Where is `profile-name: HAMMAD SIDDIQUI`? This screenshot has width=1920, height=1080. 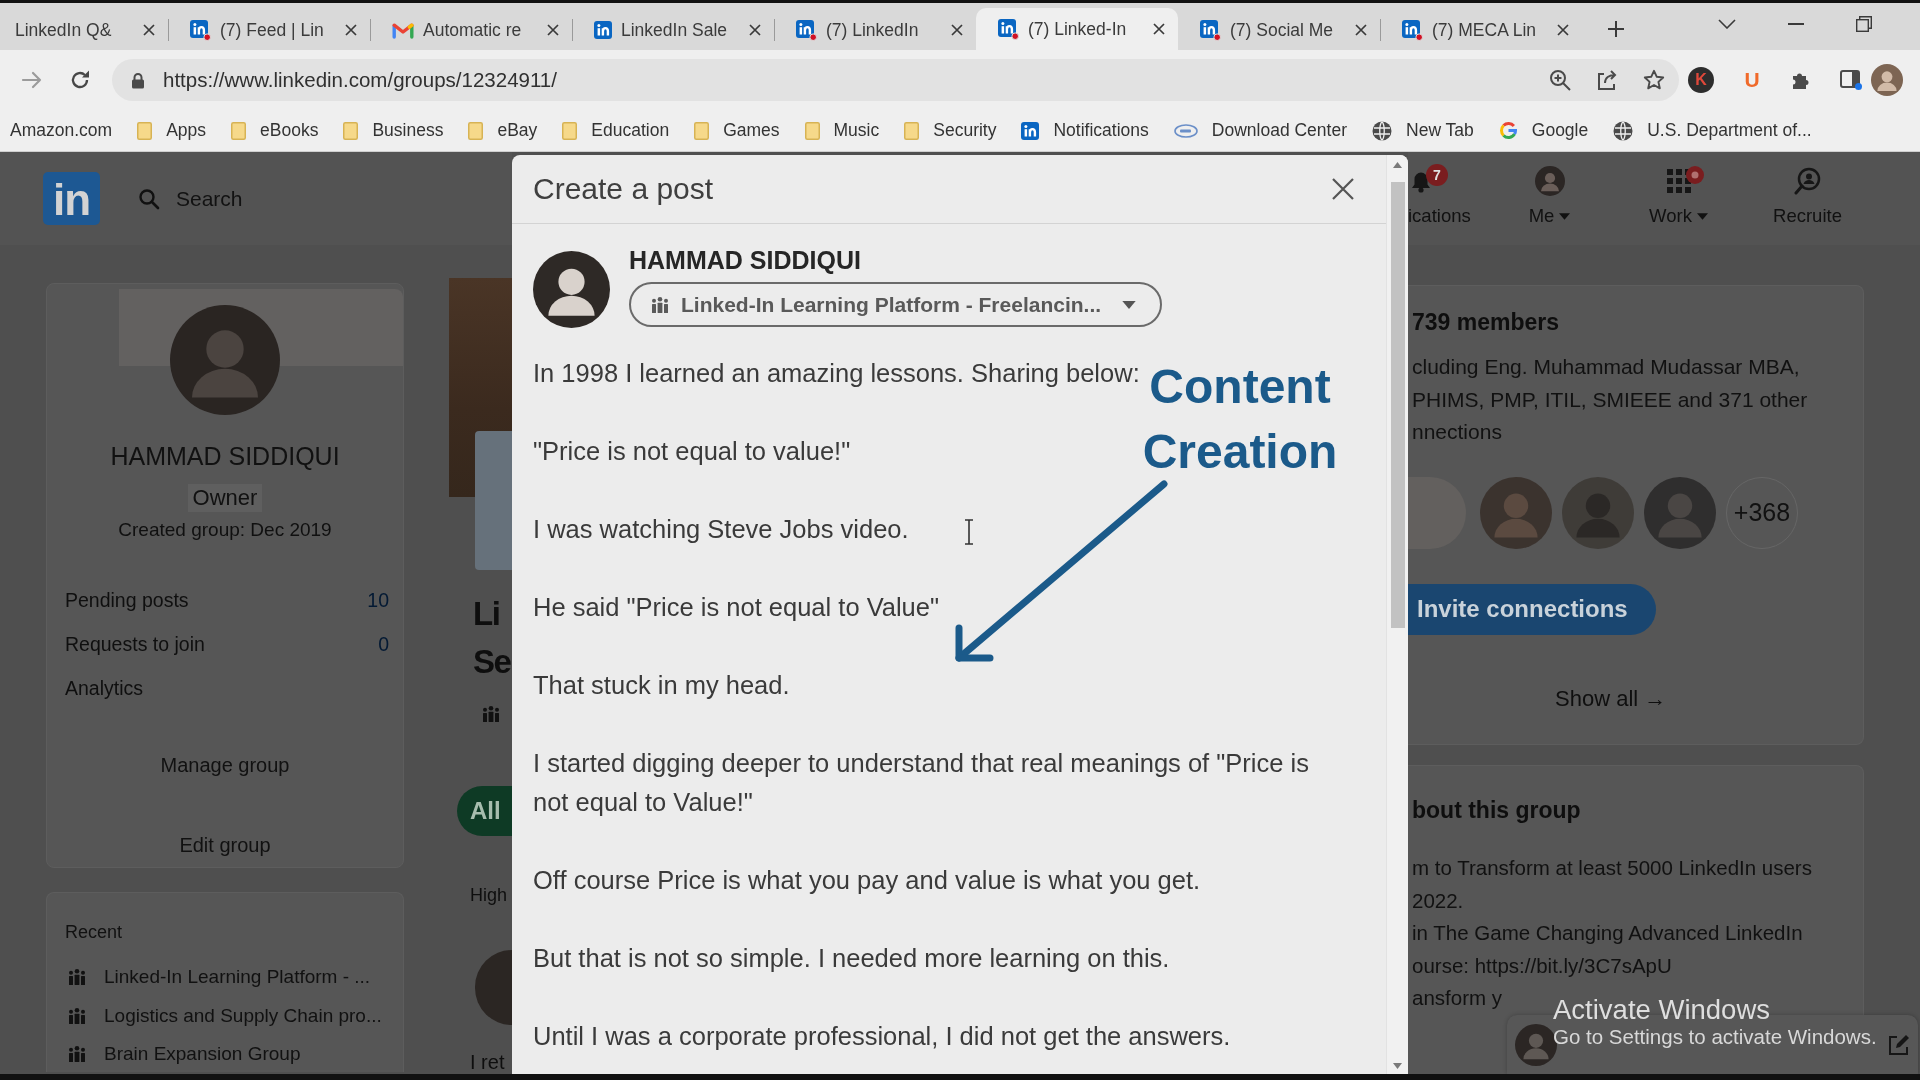 profile-name: HAMMAD SIDDIQUI is located at coordinates (225, 456).